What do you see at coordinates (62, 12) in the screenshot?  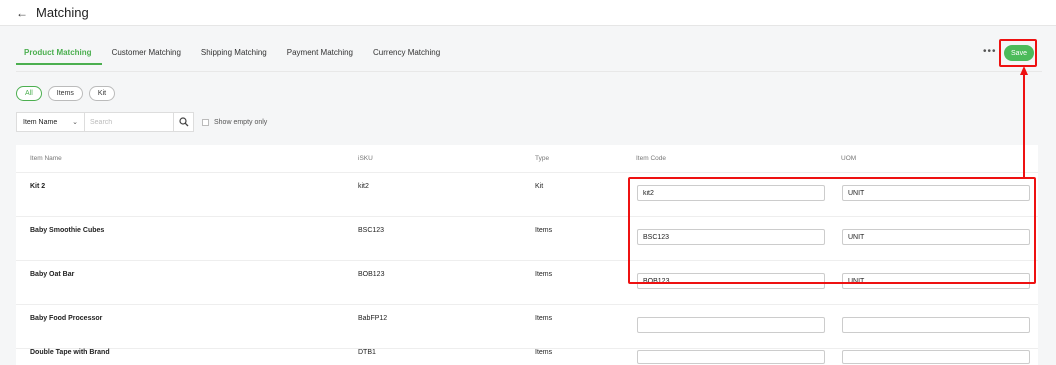 I see `page-title: Matching` at bounding box center [62, 12].